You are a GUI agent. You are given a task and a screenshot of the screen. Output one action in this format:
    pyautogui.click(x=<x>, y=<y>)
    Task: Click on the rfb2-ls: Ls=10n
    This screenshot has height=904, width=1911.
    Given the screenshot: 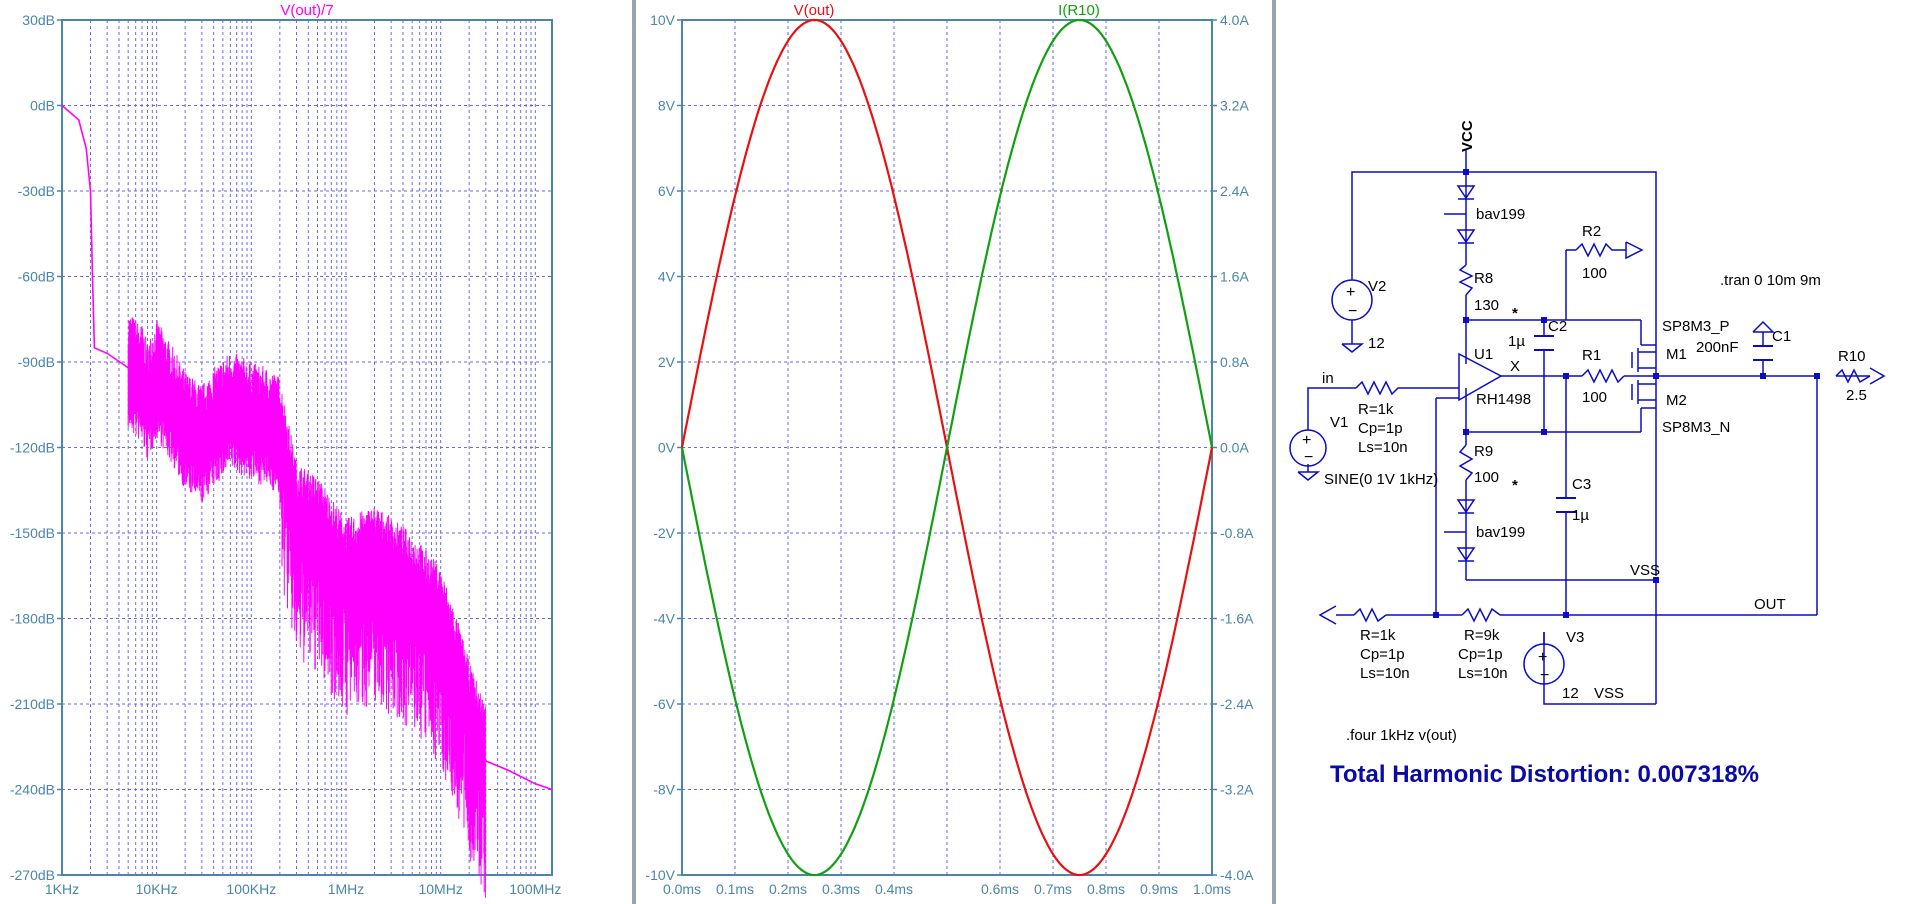 What is the action you would take?
    pyautogui.click(x=1483, y=673)
    